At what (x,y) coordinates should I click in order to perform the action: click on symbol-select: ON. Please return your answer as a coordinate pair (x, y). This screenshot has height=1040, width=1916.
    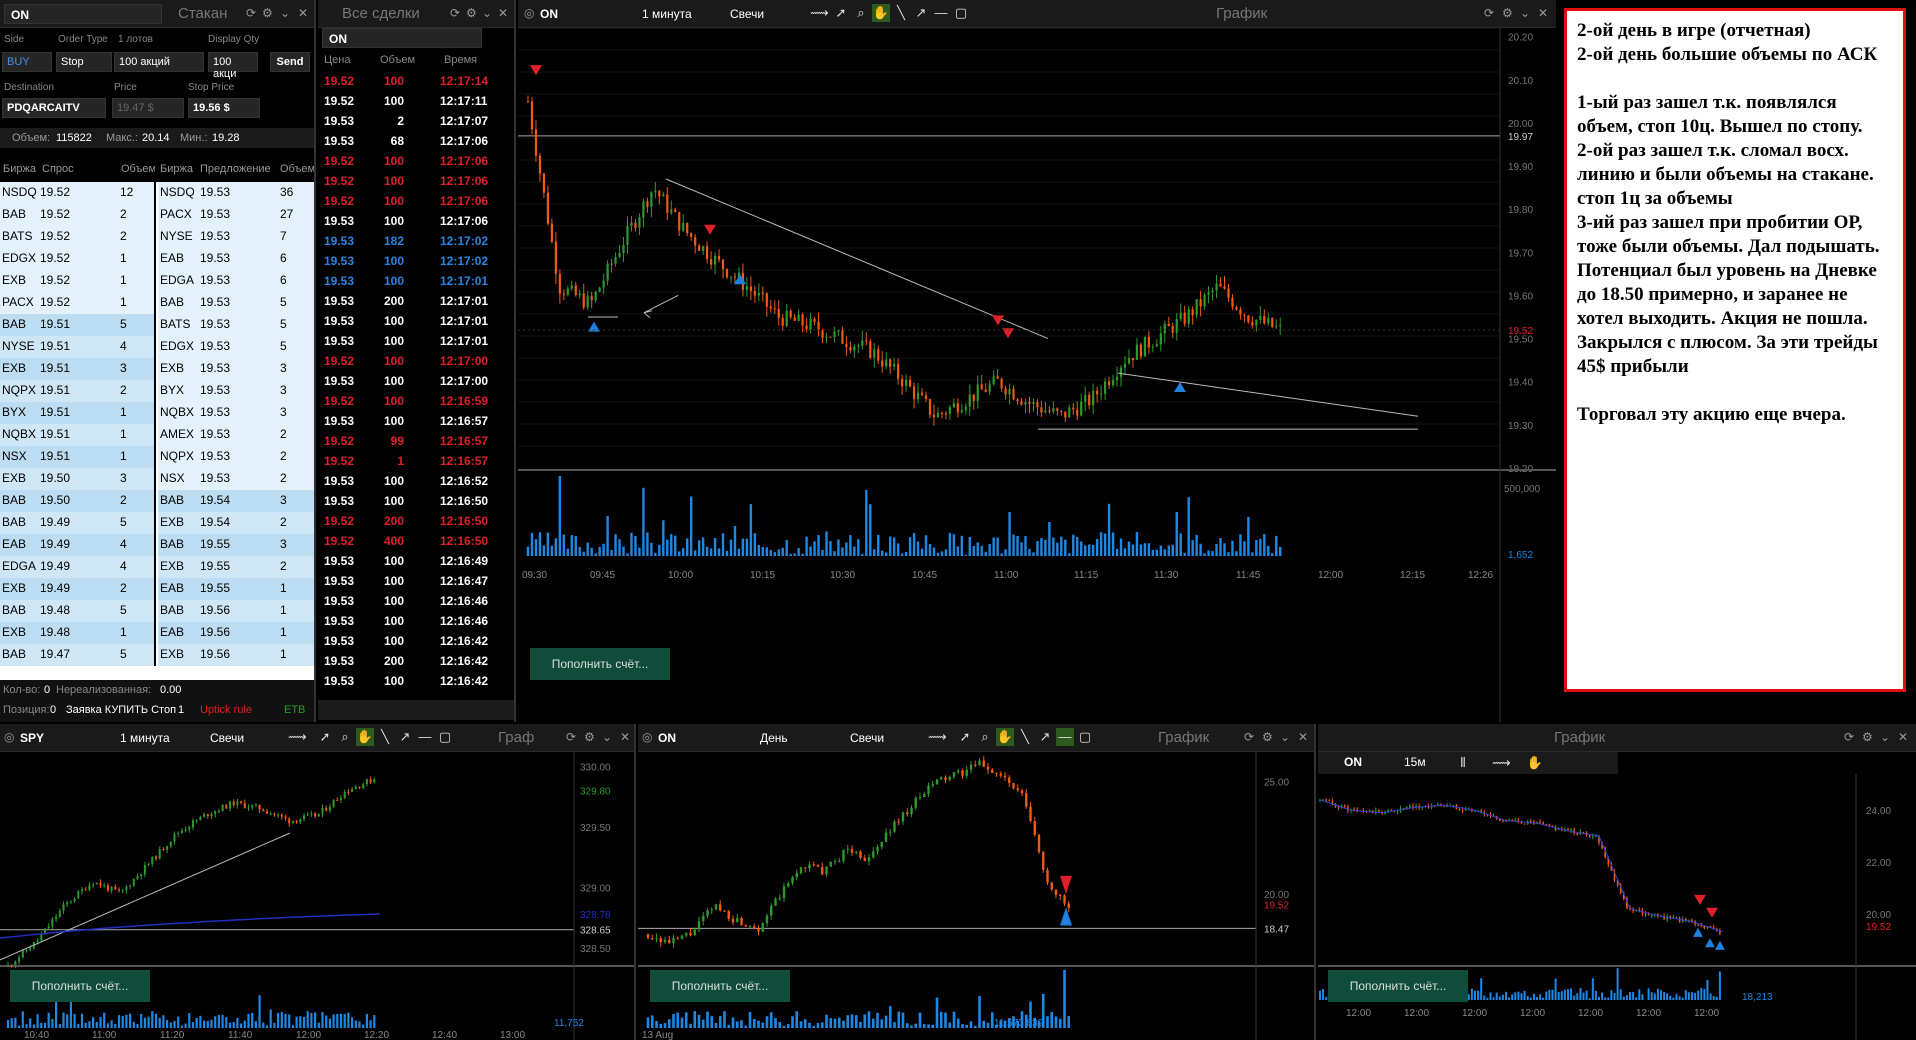
    Looking at the image, I should click on (83, 14).